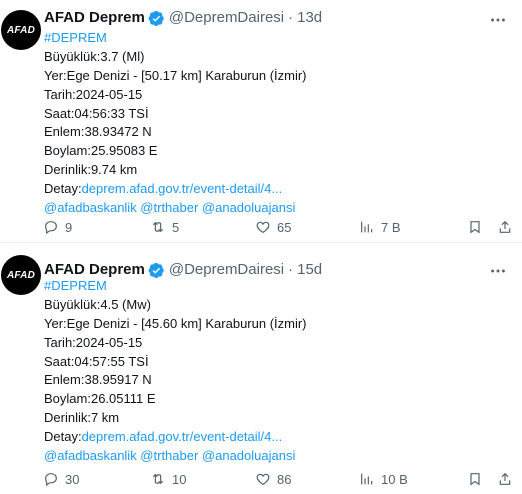 The image size is (522, 494). I want to click on like-button: 86, so click(273, 479).